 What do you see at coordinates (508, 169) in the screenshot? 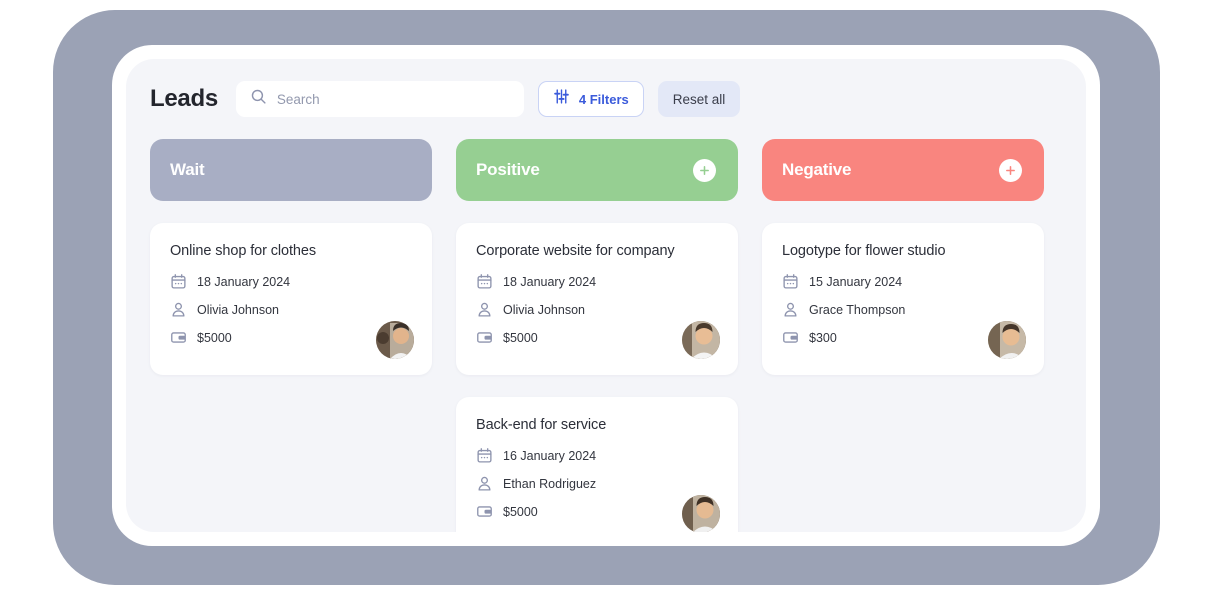
I see `column-title-positive: Positive` at bounding box center [508, 169].